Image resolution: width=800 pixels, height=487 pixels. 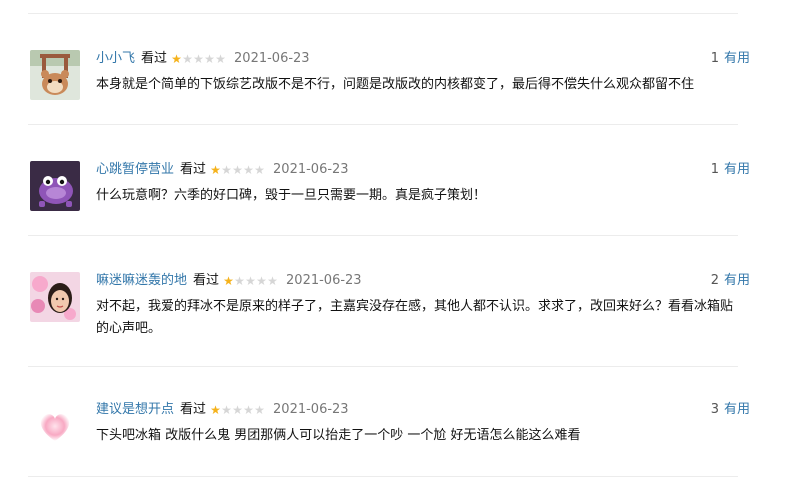 What do you see at coordinates (115, 58) in the screenshot?
I see `username-link: 小小飞` at bounding box center [115, 58].